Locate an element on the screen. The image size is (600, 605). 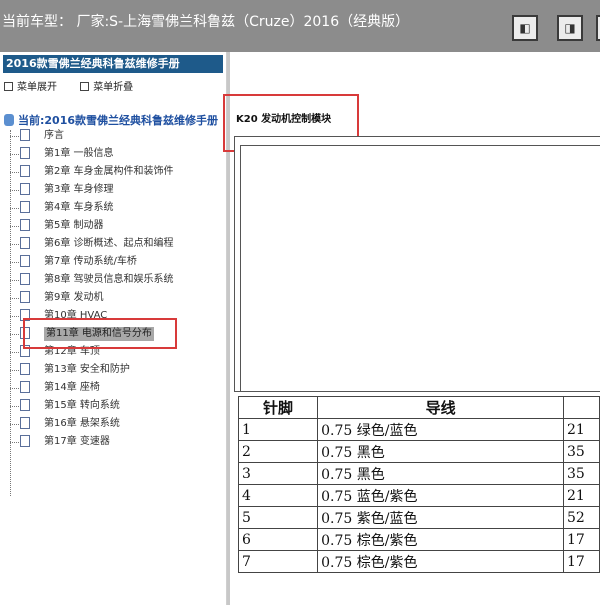
collapse-label: 菜单折叠 is located at coordinates (113, 87).